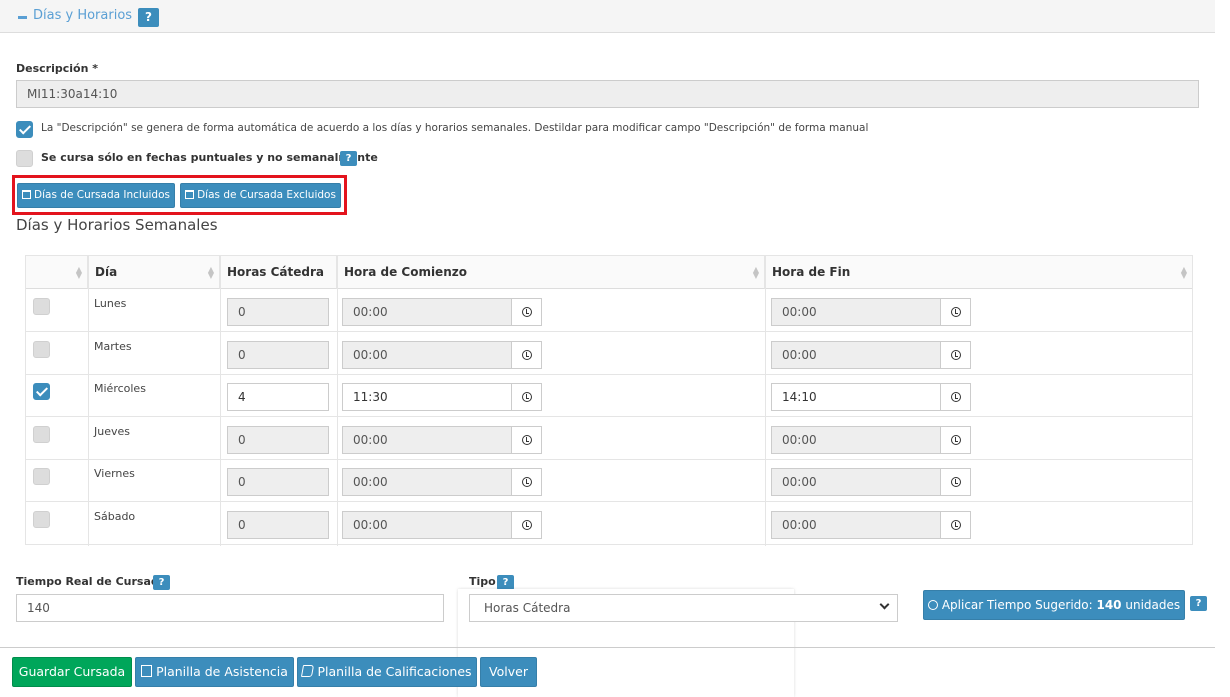  I want to click on table-row: Viernes 0 00:00 00:00, so click(609, 481).